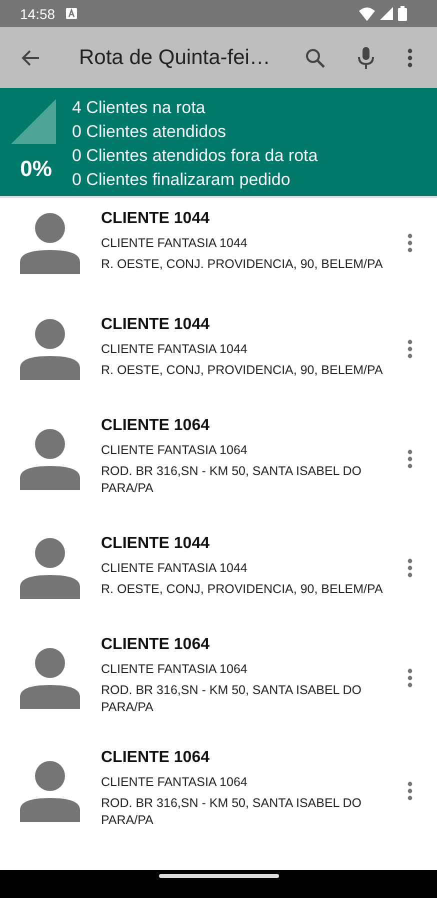 Image resolution: width=437 pixels, height=898 pixels. I want to click on summary-line: 0 Clientes finalizaram pedido, so click(182, 180).